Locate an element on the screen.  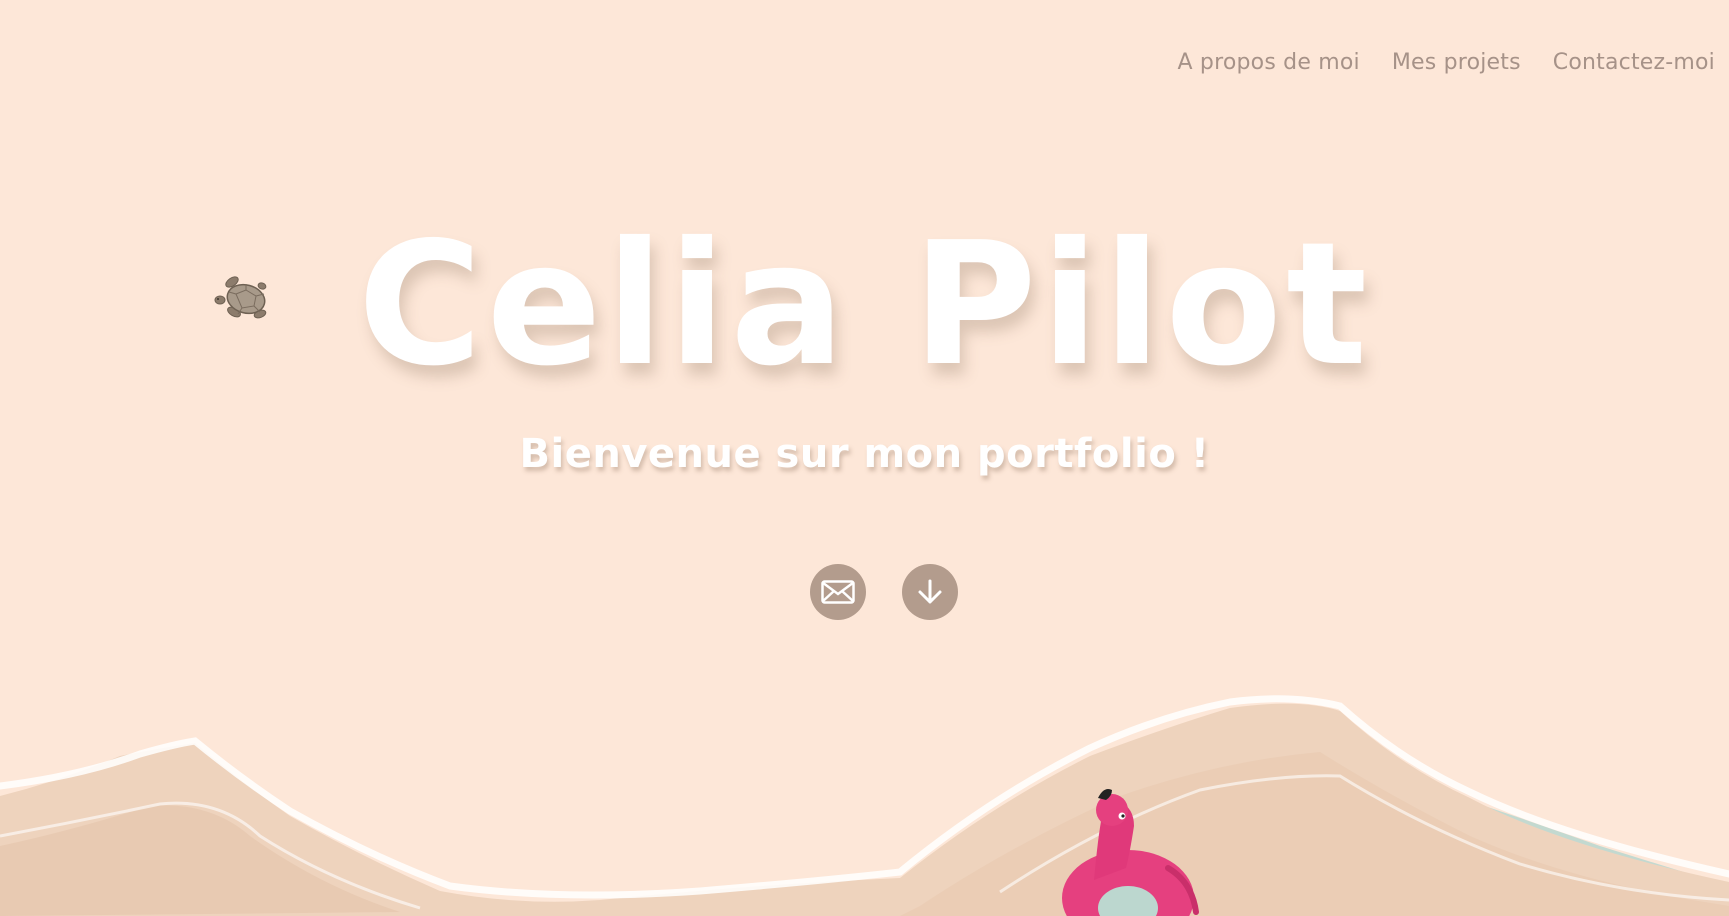
scroll-down-button is located at coordinates (929, 592).